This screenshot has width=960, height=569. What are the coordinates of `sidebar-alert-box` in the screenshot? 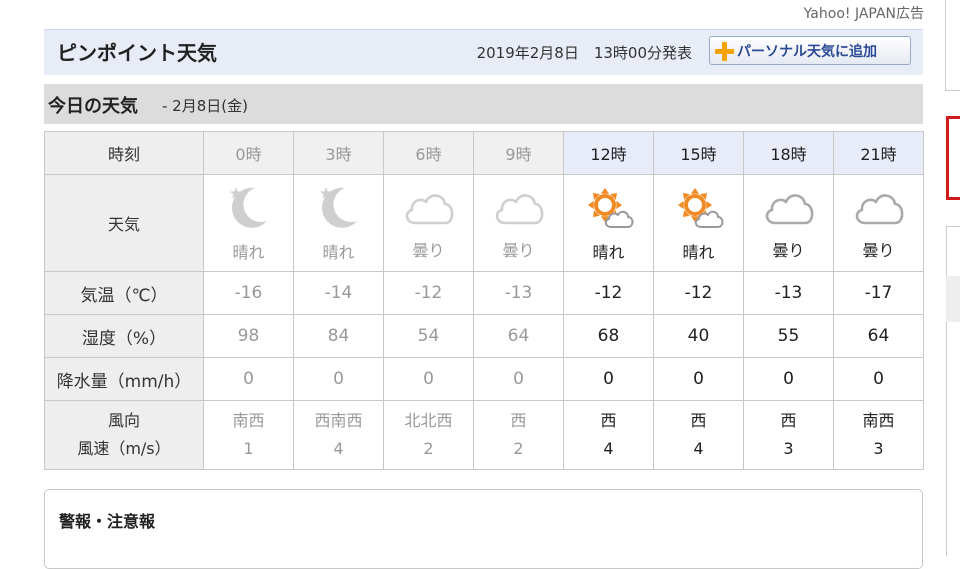 It's located at (953, 158).